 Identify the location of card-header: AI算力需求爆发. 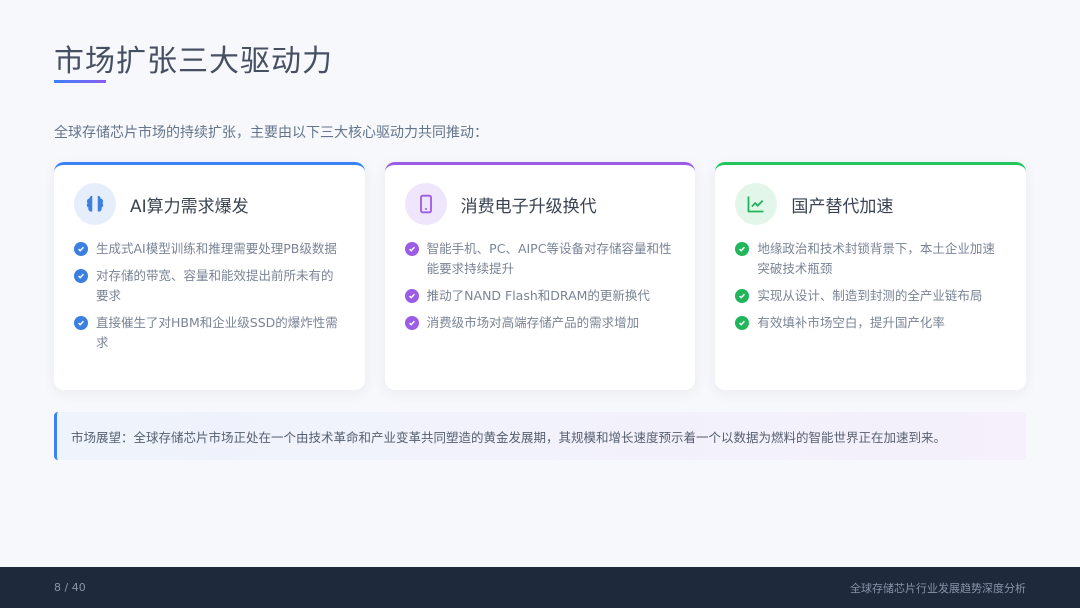
(209, 204).